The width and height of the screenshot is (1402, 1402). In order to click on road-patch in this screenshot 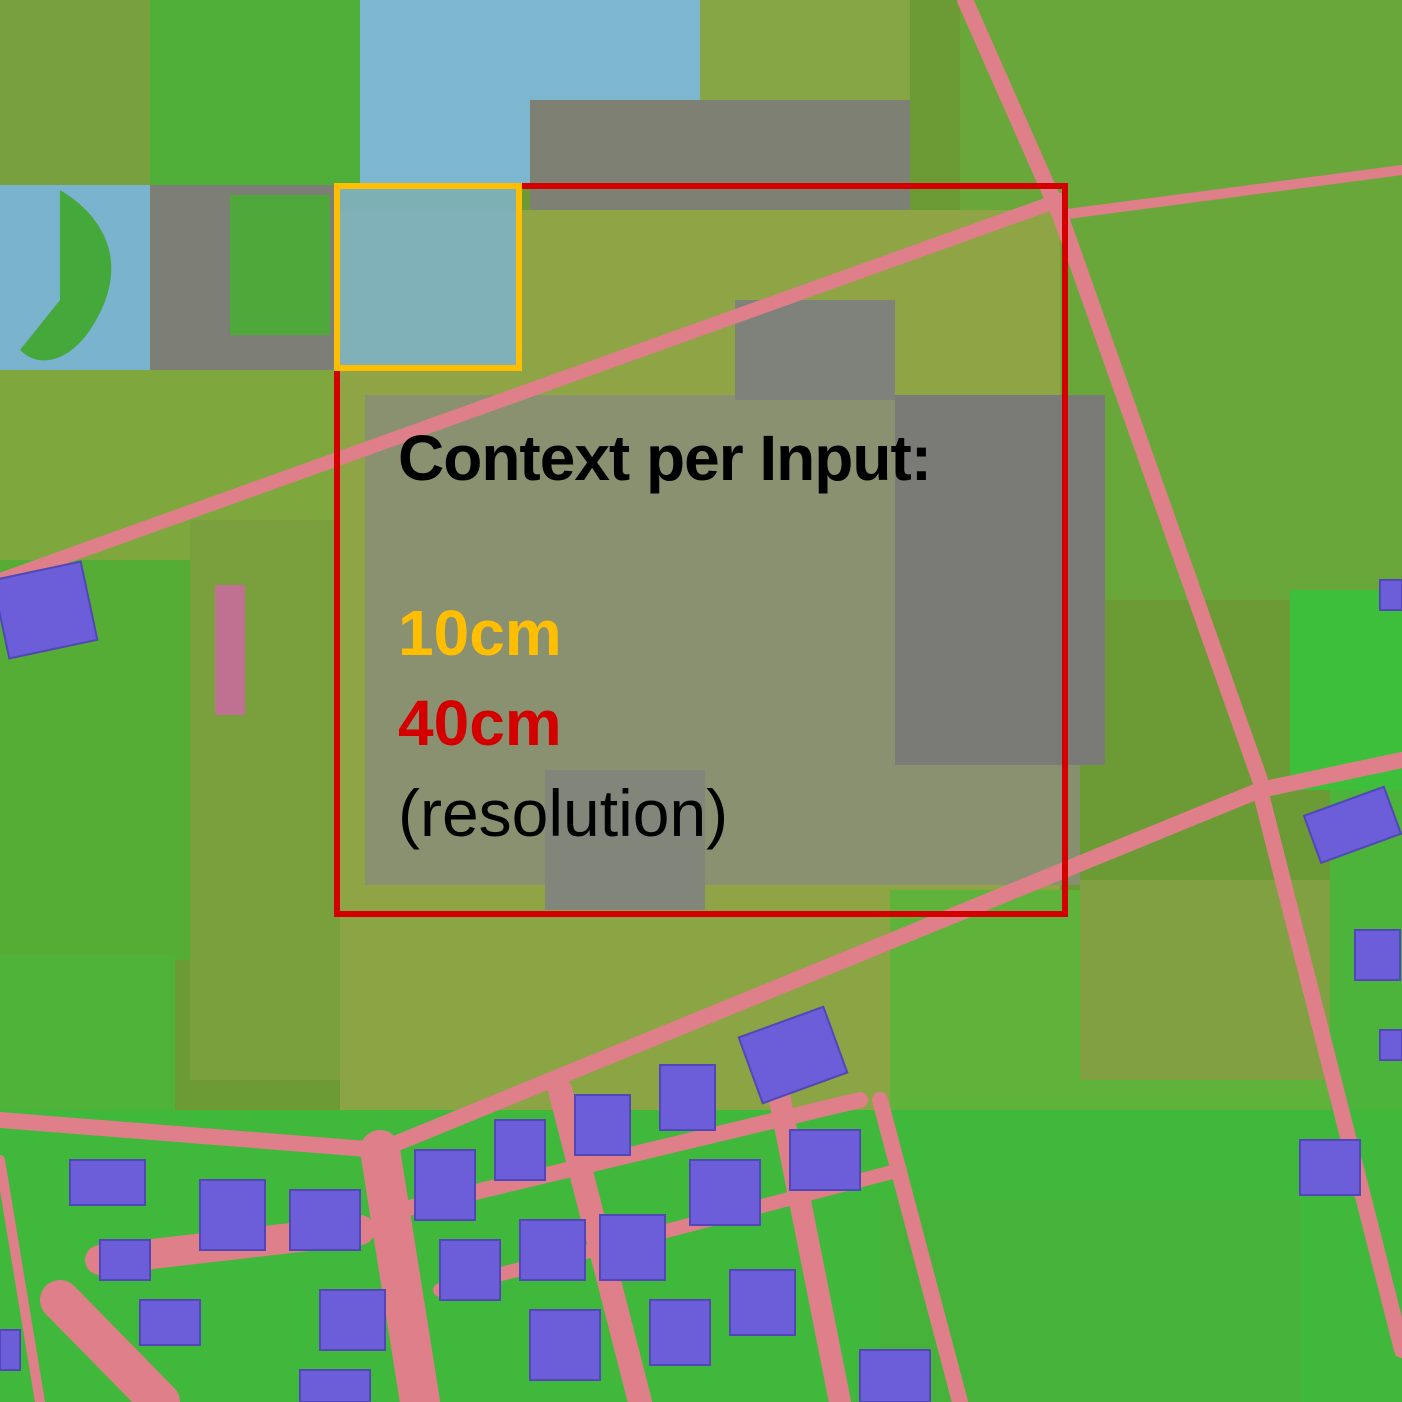, I will do `click(230, 650)`.